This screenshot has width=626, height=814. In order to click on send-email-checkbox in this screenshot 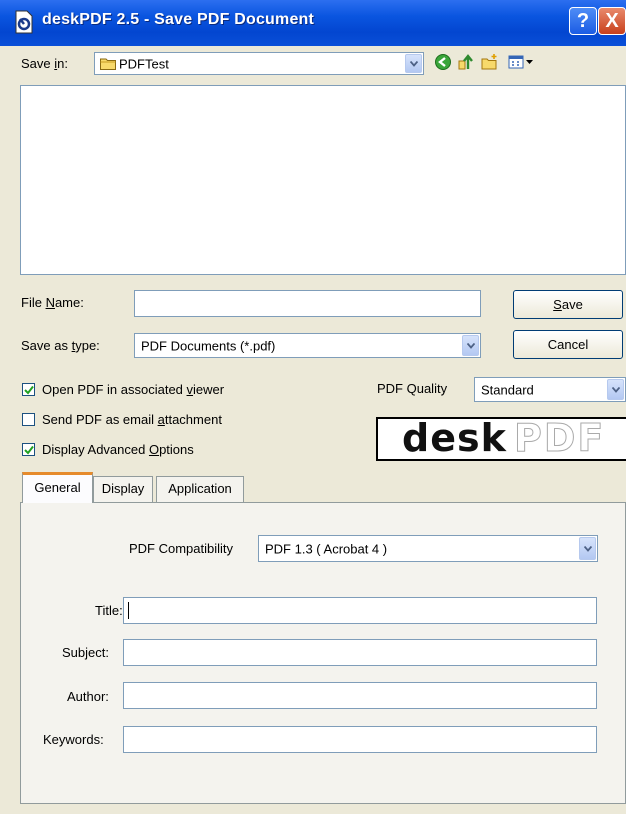, I will do `click(28, 419)`.